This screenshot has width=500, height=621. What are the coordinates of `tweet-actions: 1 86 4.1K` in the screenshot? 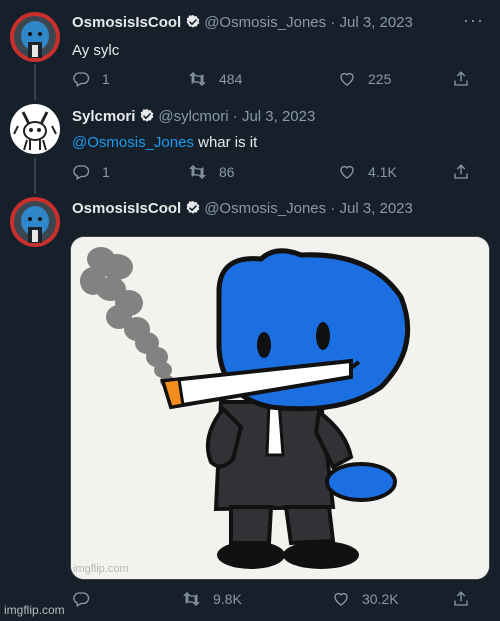 It's located at (277, 173).